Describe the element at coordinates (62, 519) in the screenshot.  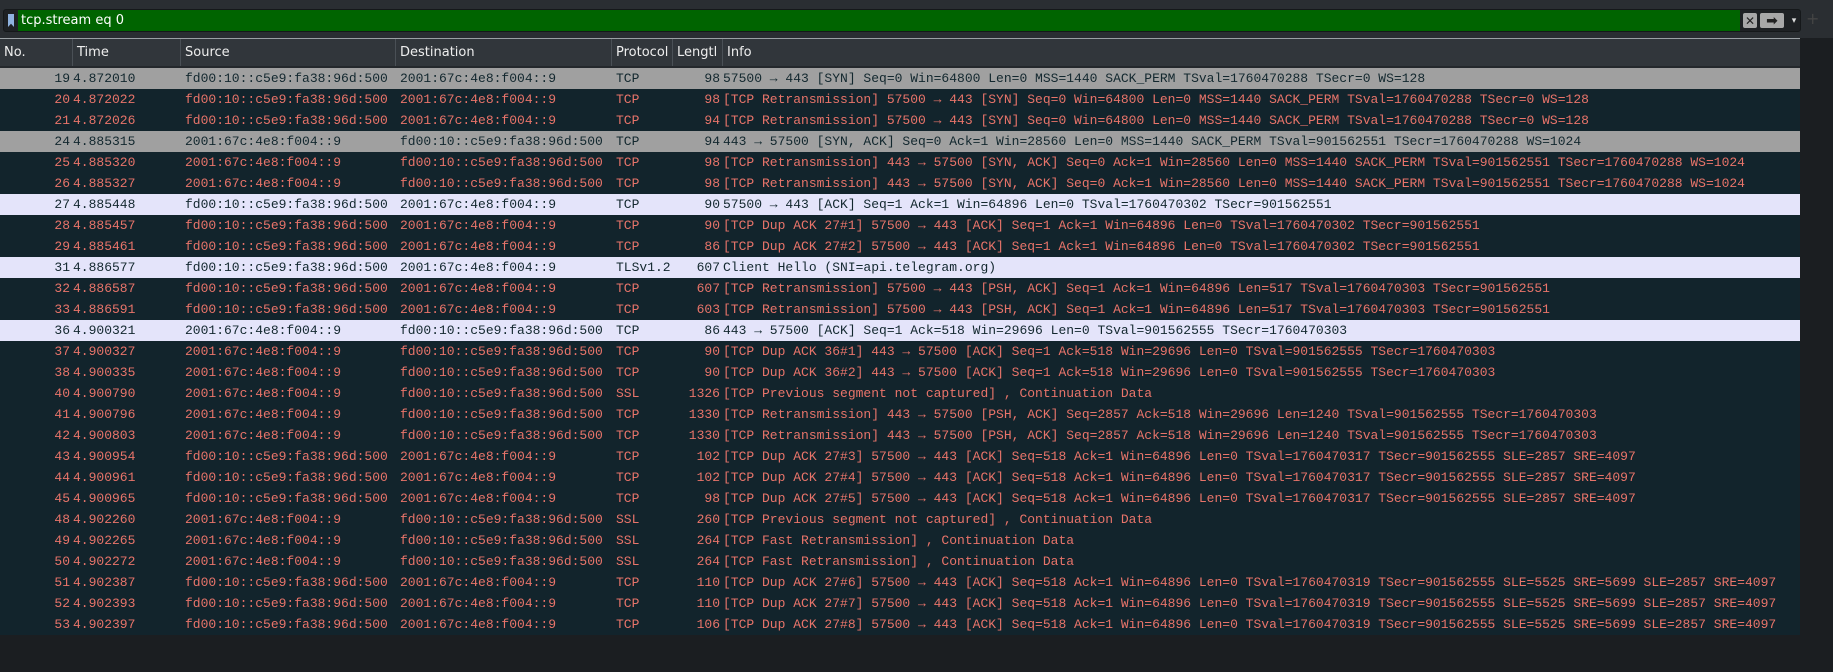
I see `packet-number: 48` at that location.